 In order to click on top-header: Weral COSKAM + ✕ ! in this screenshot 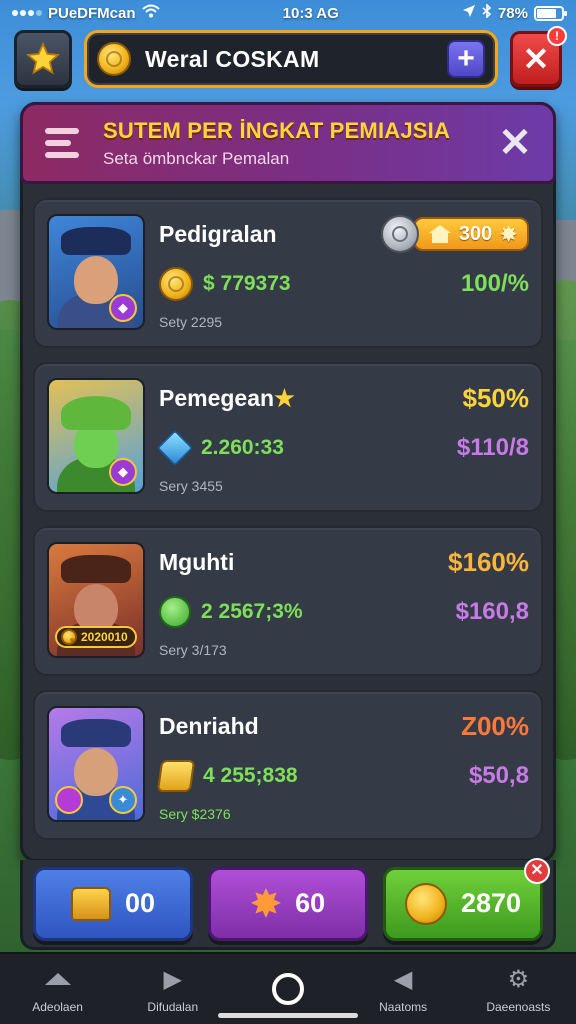, I will do `click(290, 58)`.